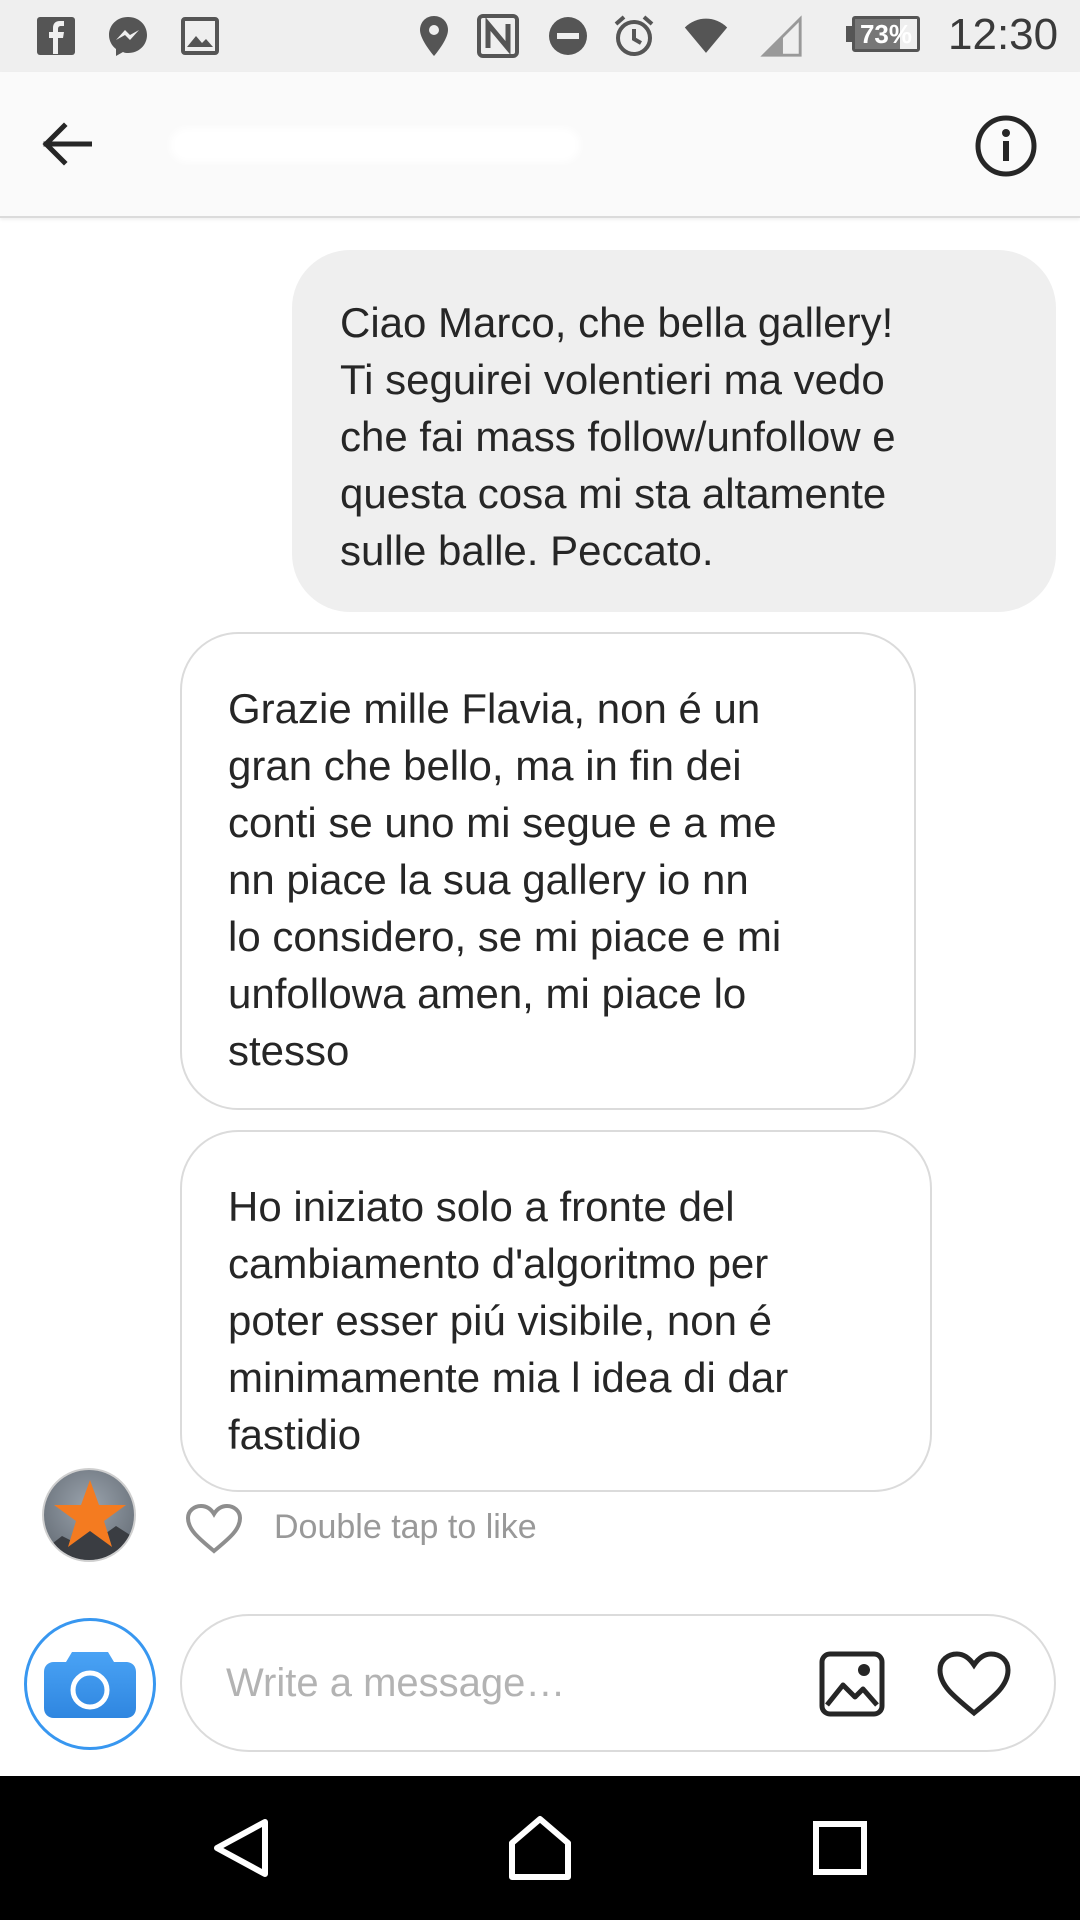 This screenshot has height=1920, width=1080. I want to click on nav-back-icon, so click(241, 1848).